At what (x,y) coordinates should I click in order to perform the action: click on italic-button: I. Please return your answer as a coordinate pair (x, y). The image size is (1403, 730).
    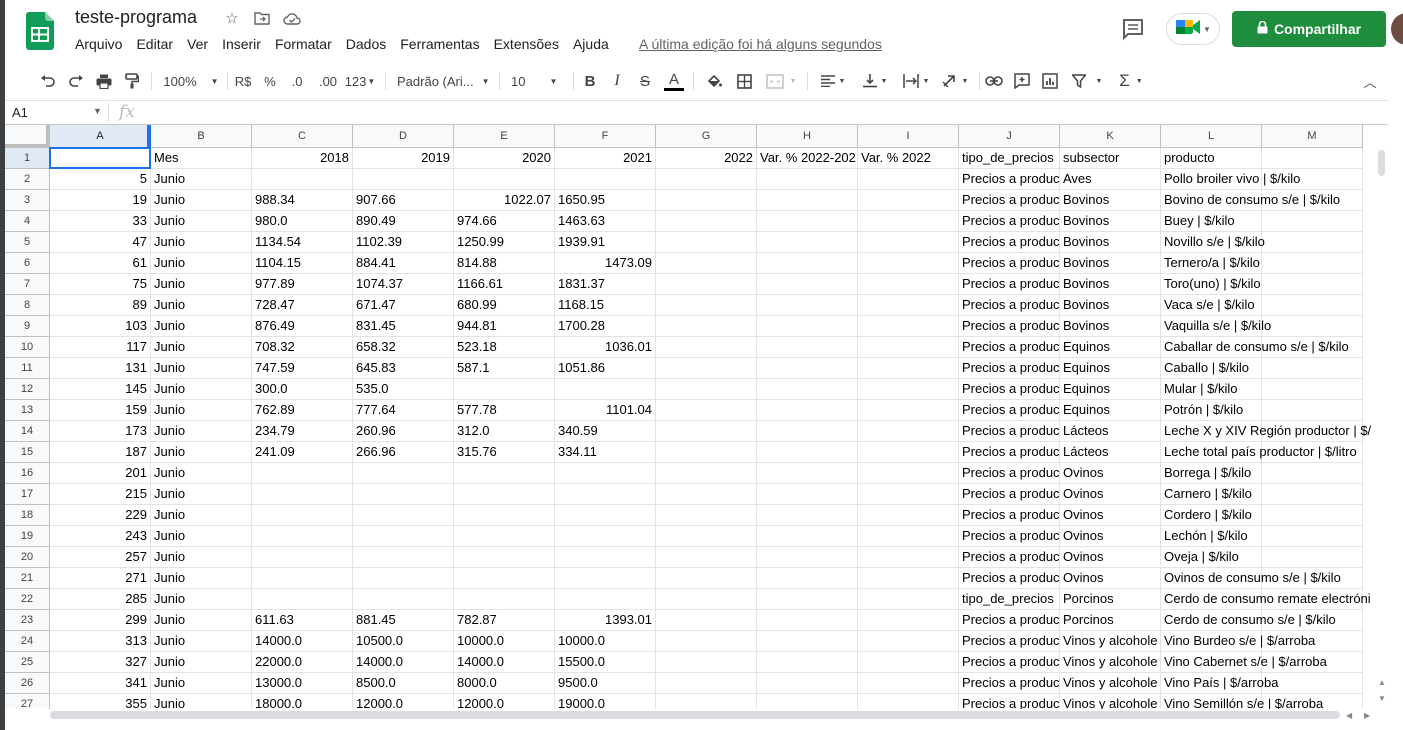
    Looking at the image, I should click on (617, 81).